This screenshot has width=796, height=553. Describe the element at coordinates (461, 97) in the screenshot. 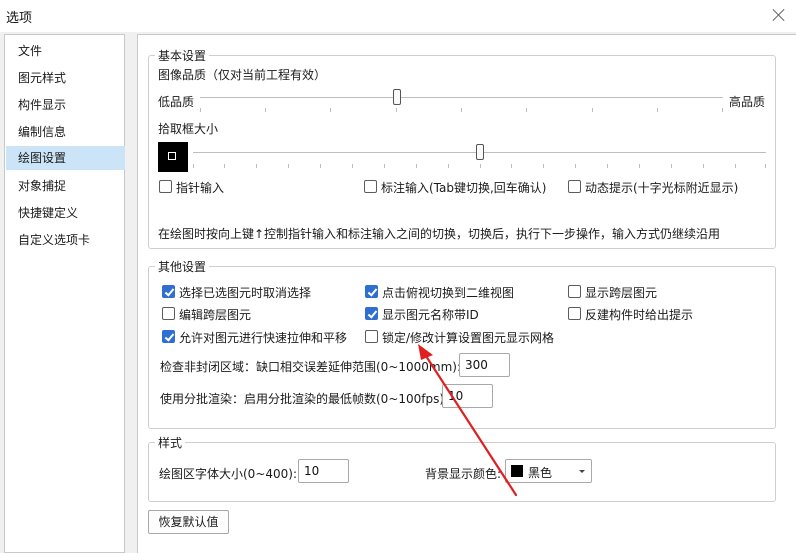

I see `image-quality-track` at that location.